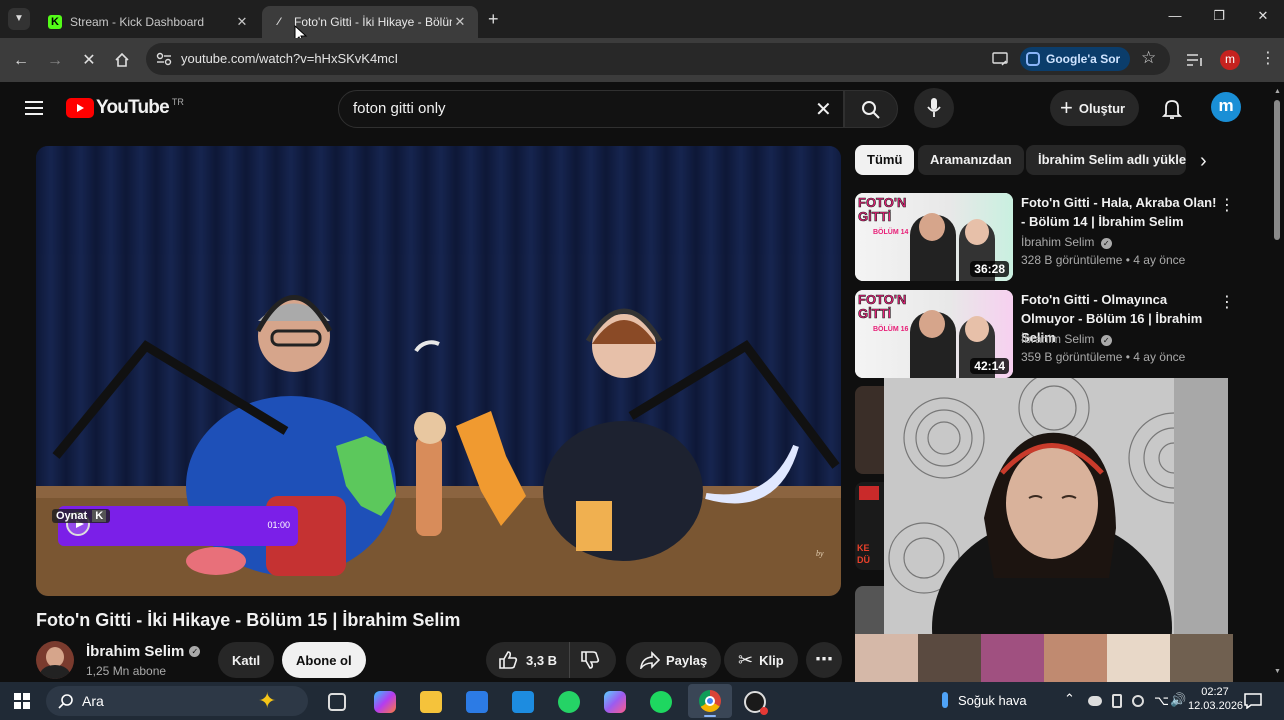  What do you see at coordinates (1106, 160) in the screenshot?
I see `chip-from-uploader: İbrahim Selim adlı yükleyiciden` at bounding box center [1106, 160].